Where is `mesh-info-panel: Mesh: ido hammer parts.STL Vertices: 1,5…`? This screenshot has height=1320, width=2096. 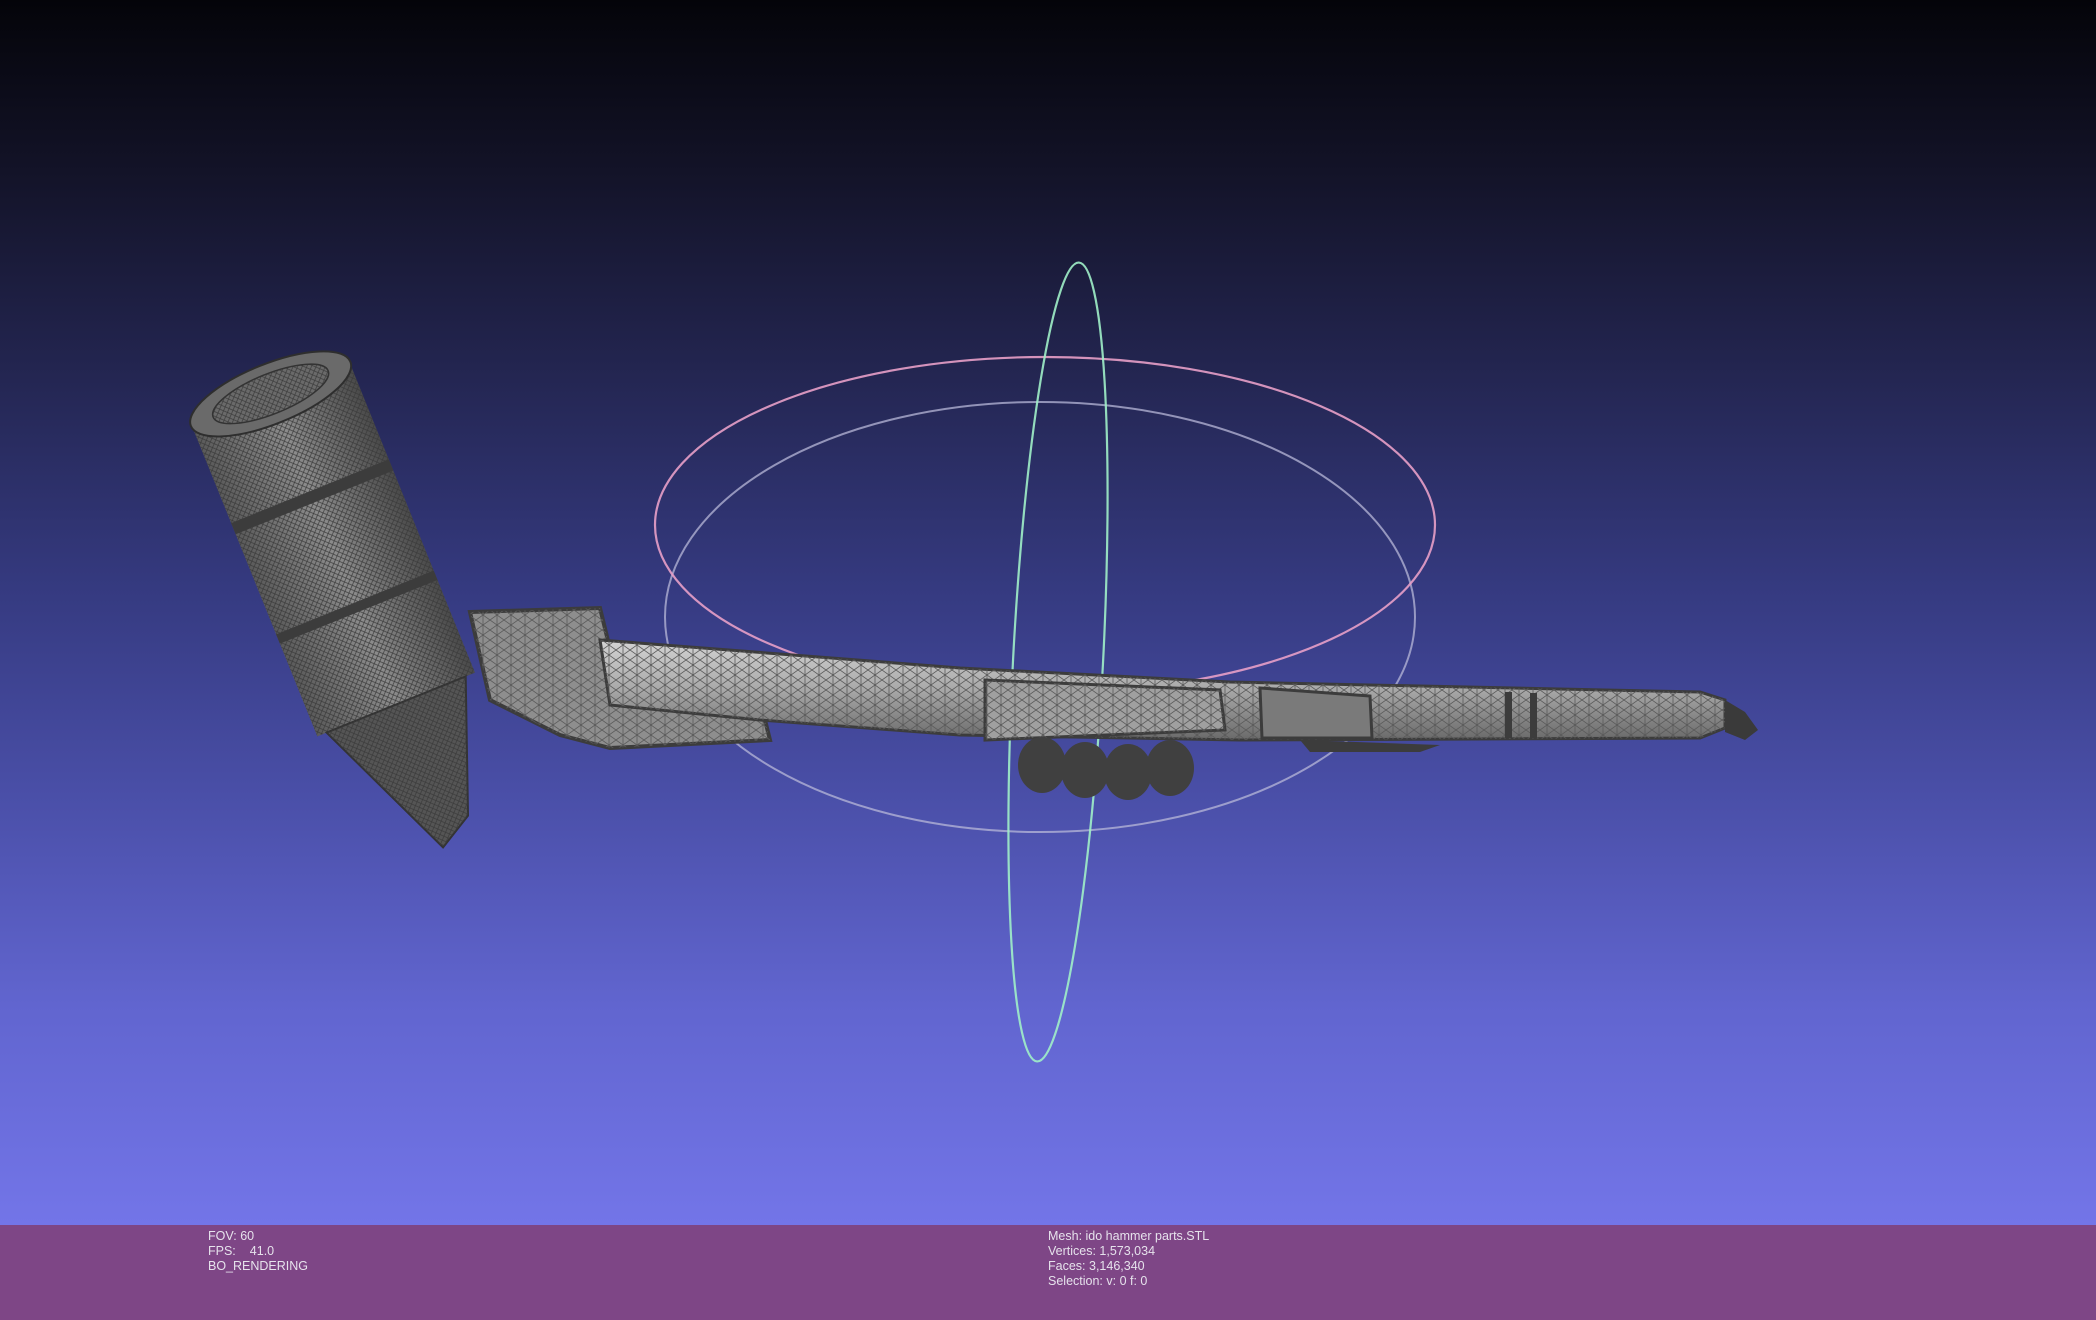 mesh-info-panel: Mesh: ido hammer parts.STL Vertices: 1,5… is located at coordinates (1128, 1259).